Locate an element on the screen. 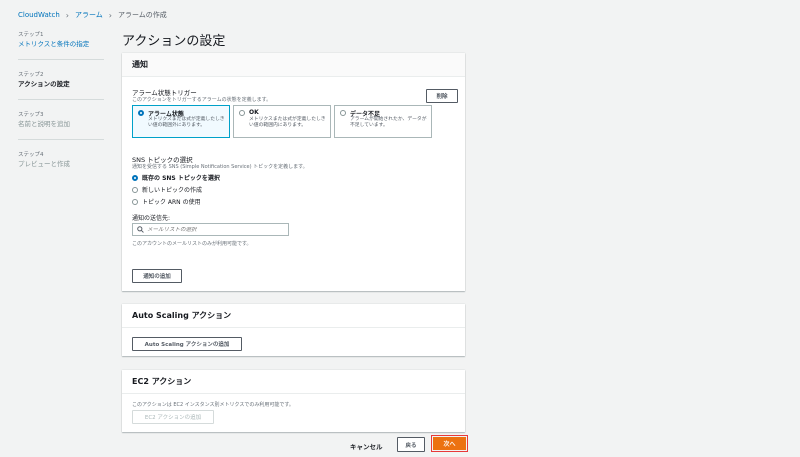  tile-insufficient-data: データ不足 アラームが開始されたか、データが不足しています。 is located at coordinates (383, 121).